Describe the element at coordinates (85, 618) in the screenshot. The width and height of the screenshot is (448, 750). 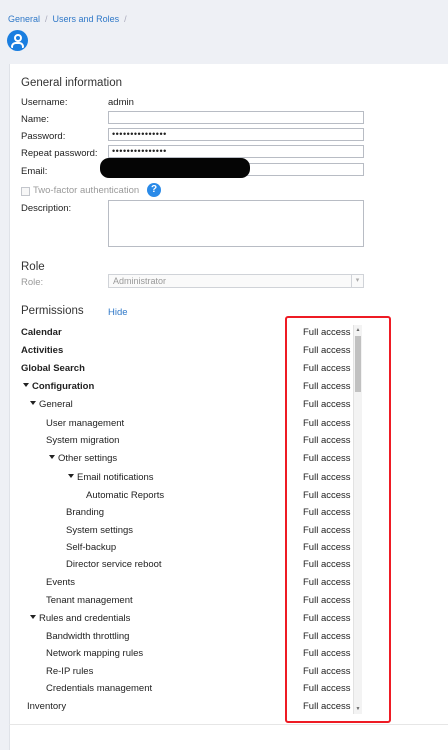
I see `permission-name: Rules and credentials` at that location.